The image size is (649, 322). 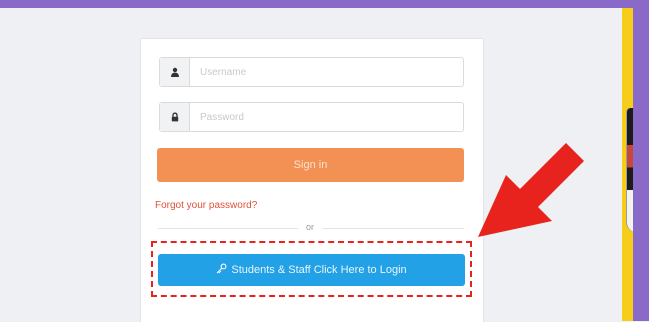 What do you see at coordinates (309, 227) in the screenshot?
I see `or-separator: or` at bounding box center [309, 227].